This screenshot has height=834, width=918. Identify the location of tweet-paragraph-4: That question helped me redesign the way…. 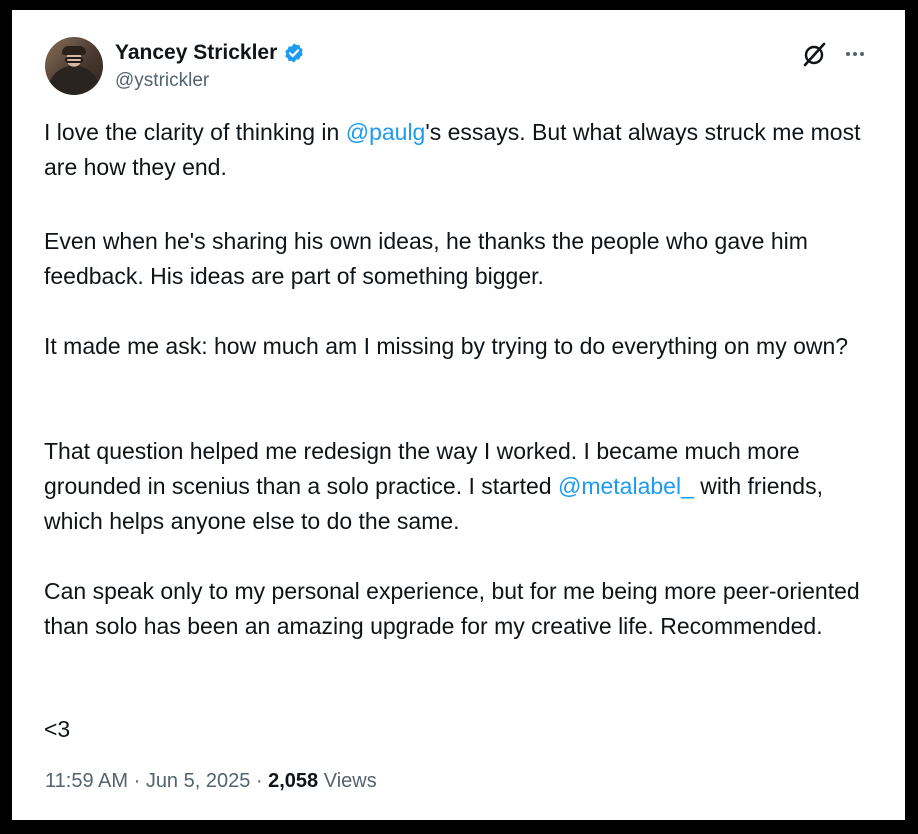
(459, 486).